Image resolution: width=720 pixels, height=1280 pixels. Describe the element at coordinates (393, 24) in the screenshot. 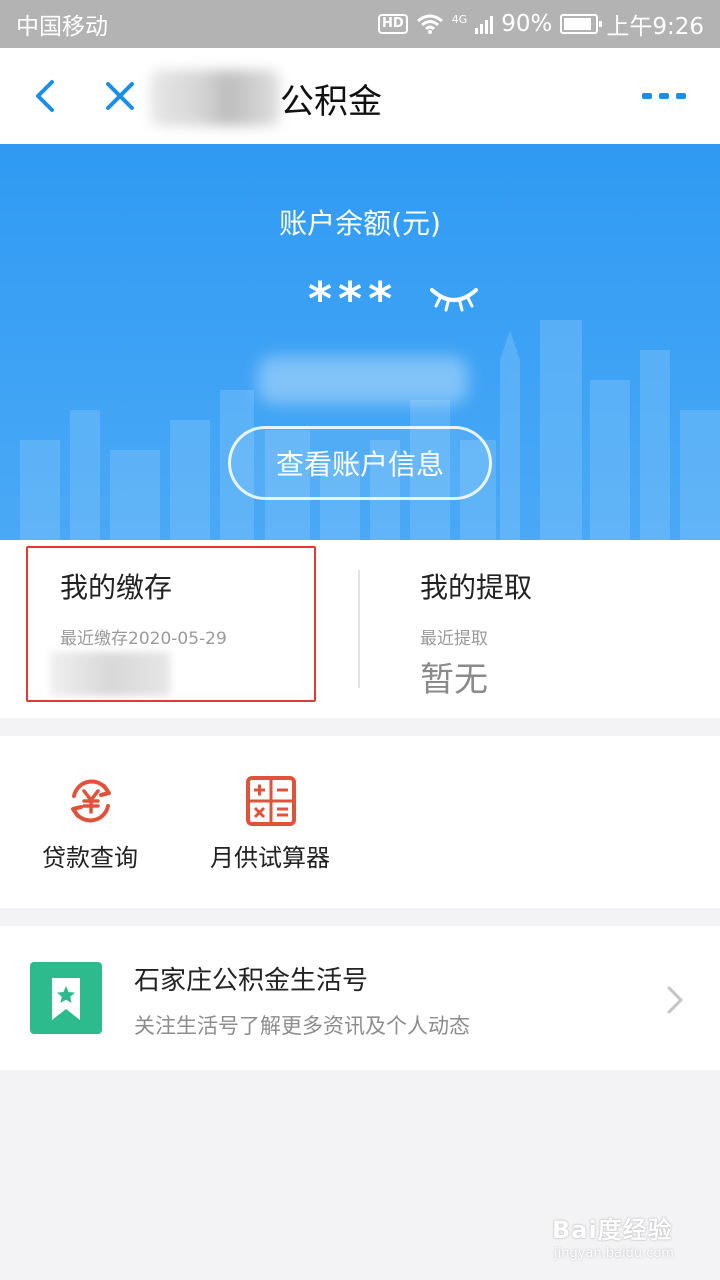

I see `hd-icon: HD` at that location.